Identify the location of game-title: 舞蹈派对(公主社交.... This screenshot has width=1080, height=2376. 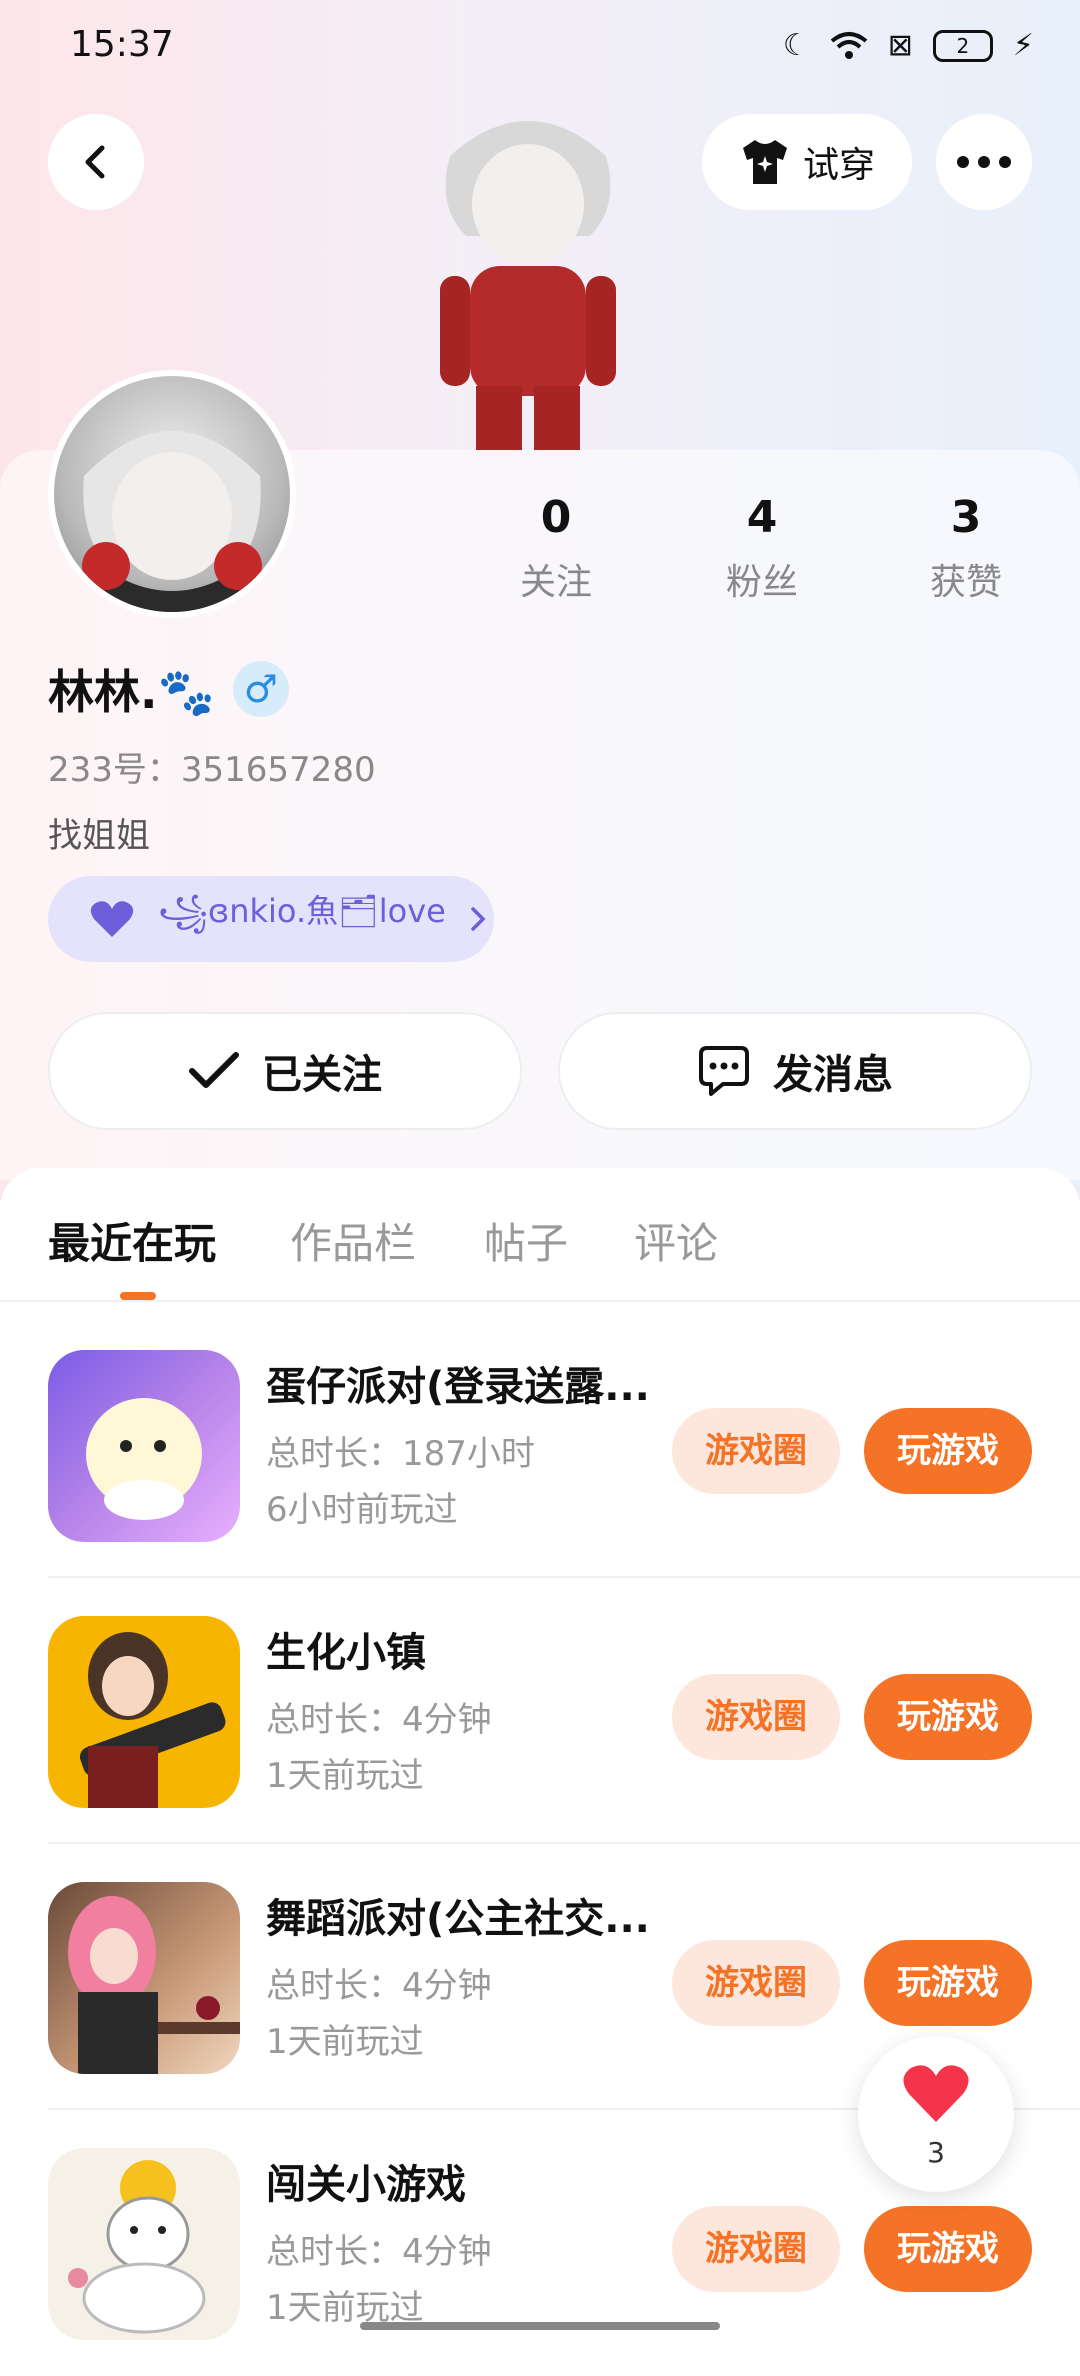
(458, 1919).